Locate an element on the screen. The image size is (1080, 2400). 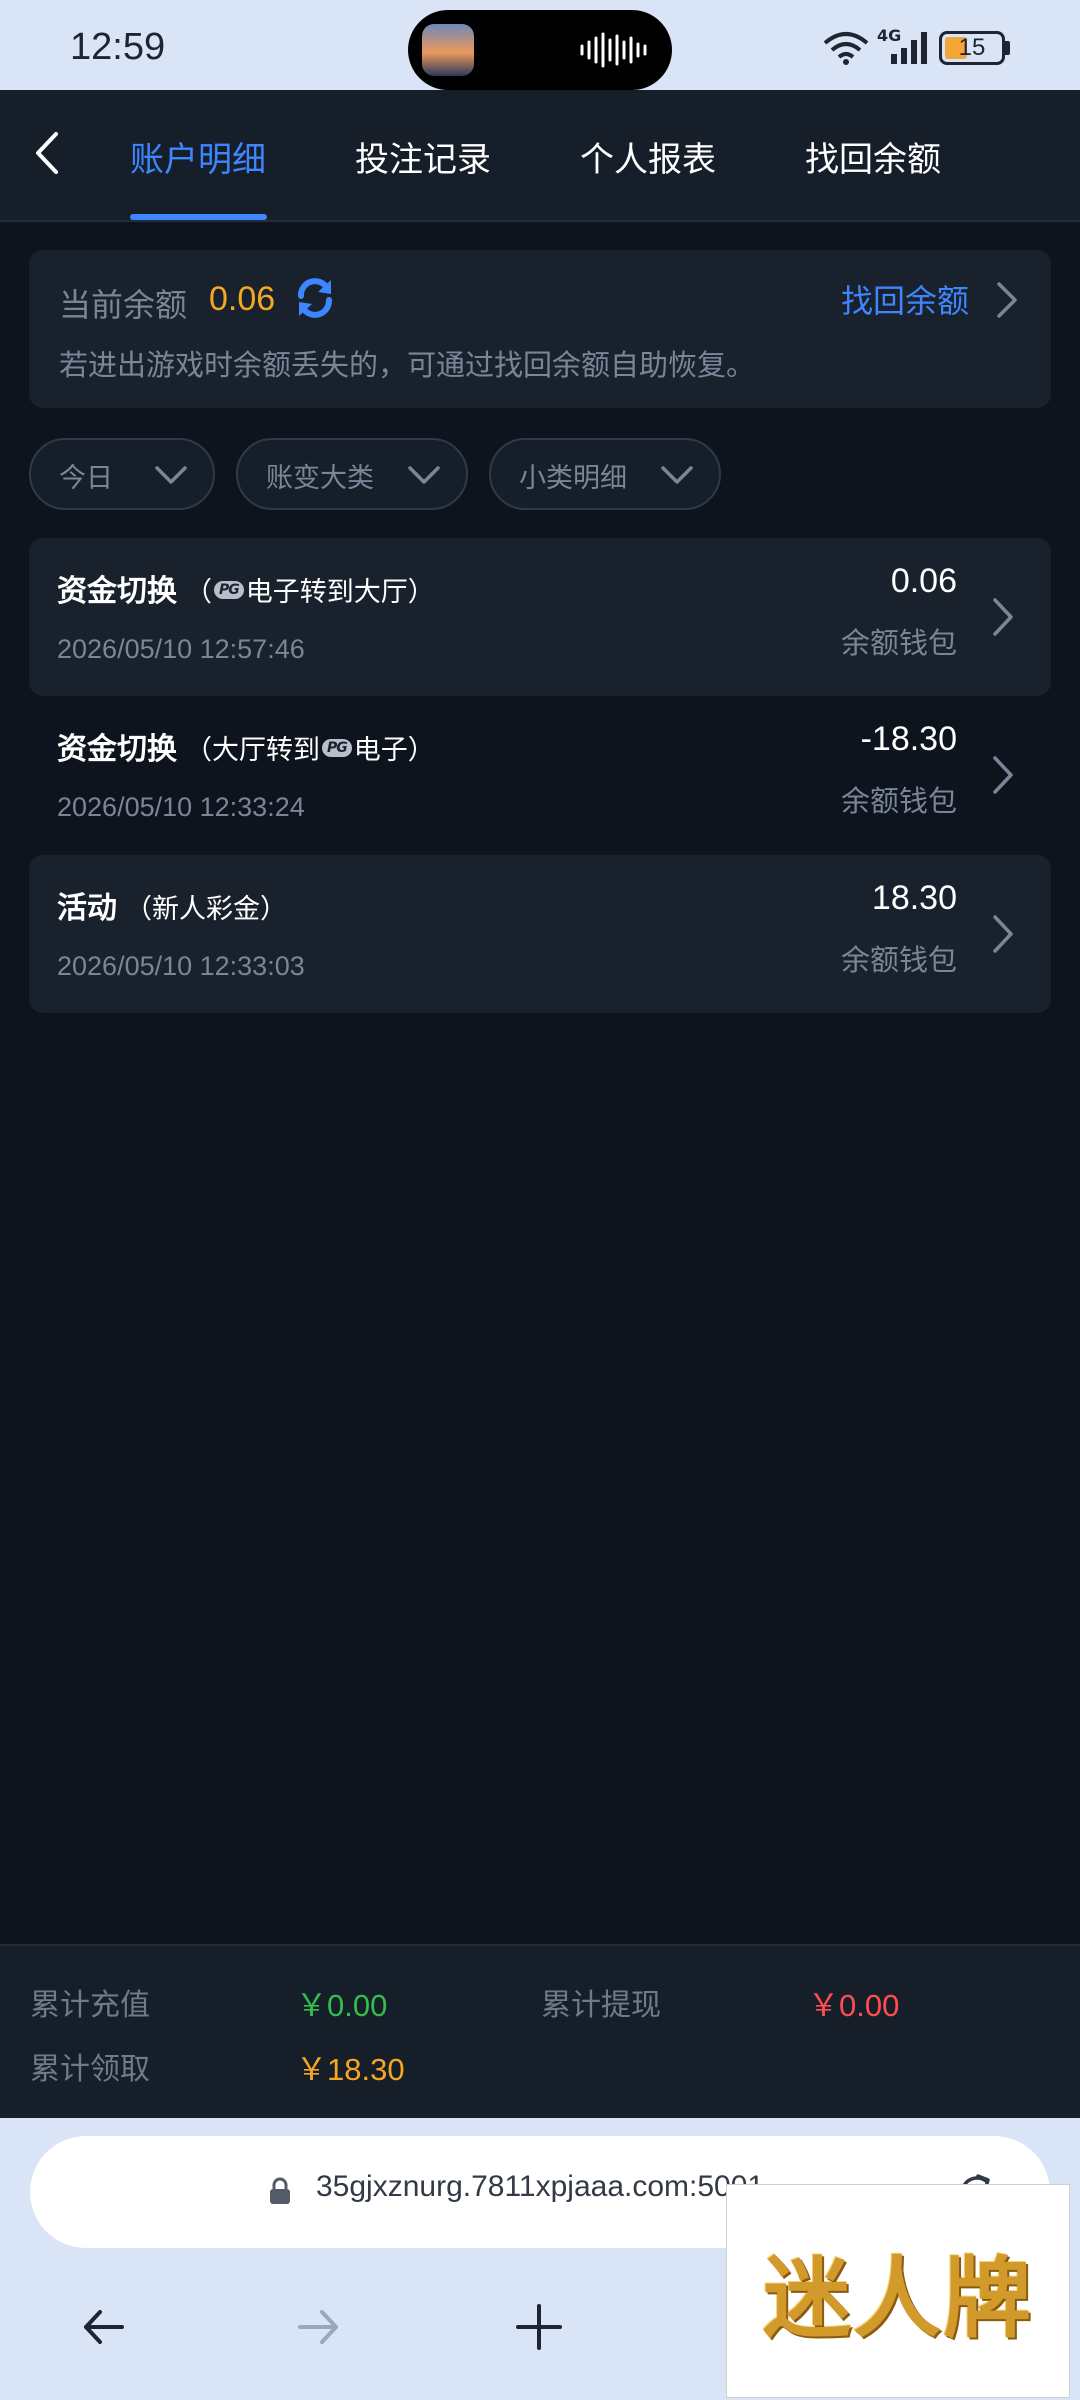
list-item: 活动 （新人彩金） 2026/05/10 12:33:03 18.30 余额钱包 is located at coordinates (540, 934).